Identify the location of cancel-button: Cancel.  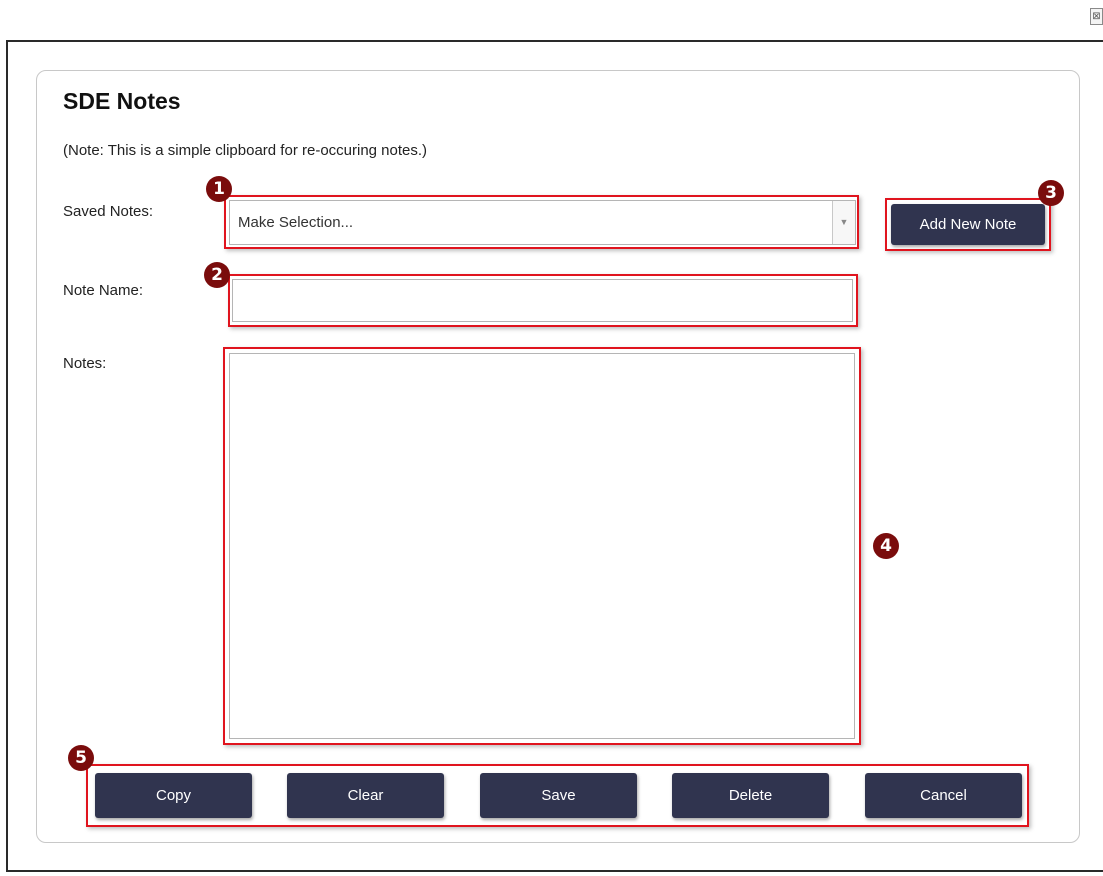
(943, 795).